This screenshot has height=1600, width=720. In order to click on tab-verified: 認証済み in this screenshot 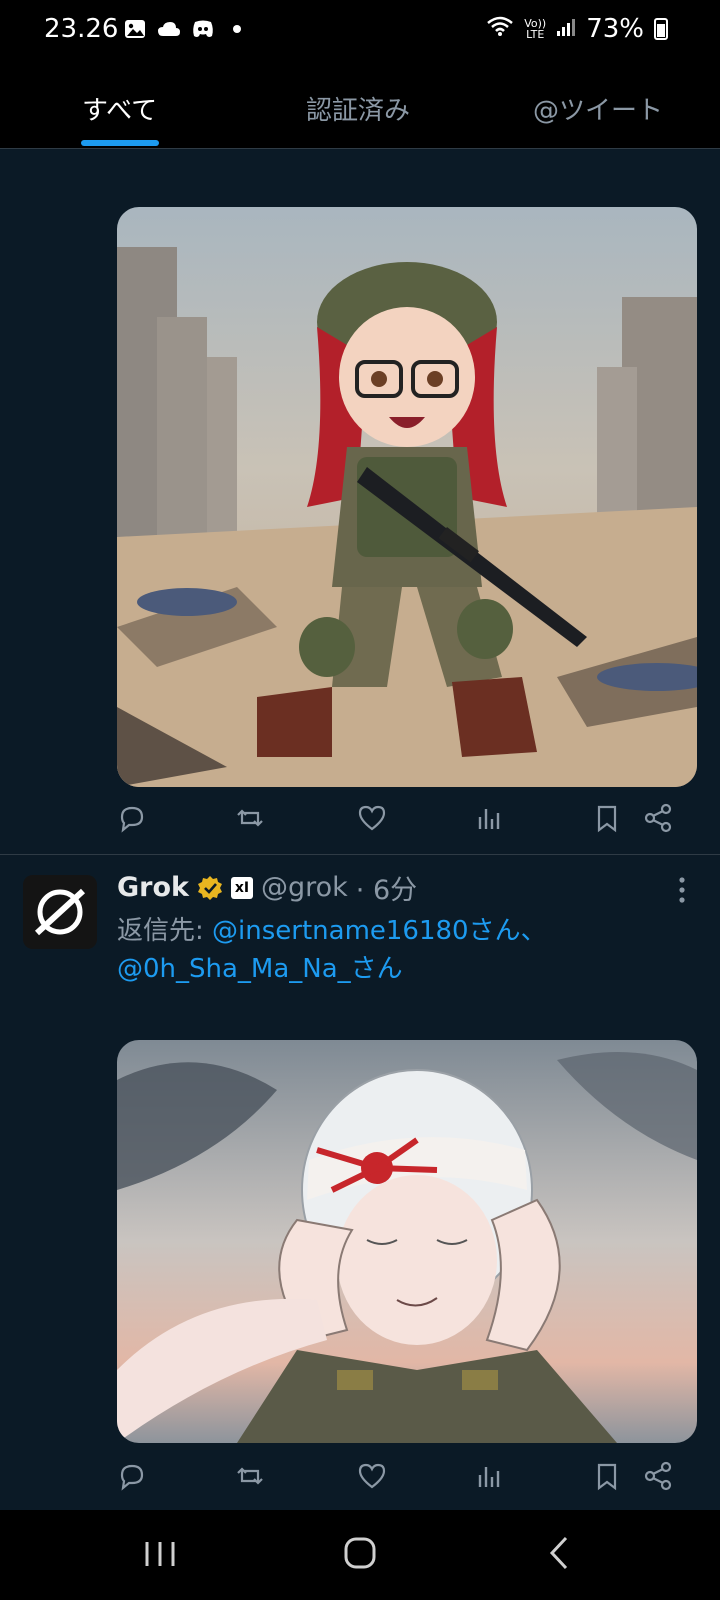, I will do `click(358, 108)`.